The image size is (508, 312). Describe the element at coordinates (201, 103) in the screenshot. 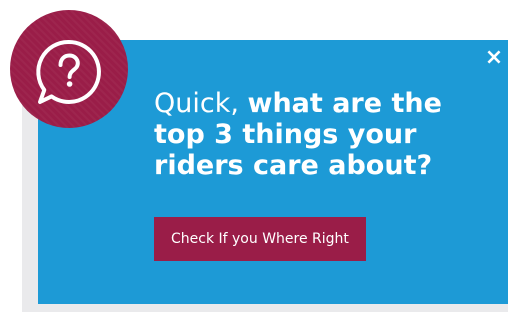

I see `headline-lead: Quick,` at that location.